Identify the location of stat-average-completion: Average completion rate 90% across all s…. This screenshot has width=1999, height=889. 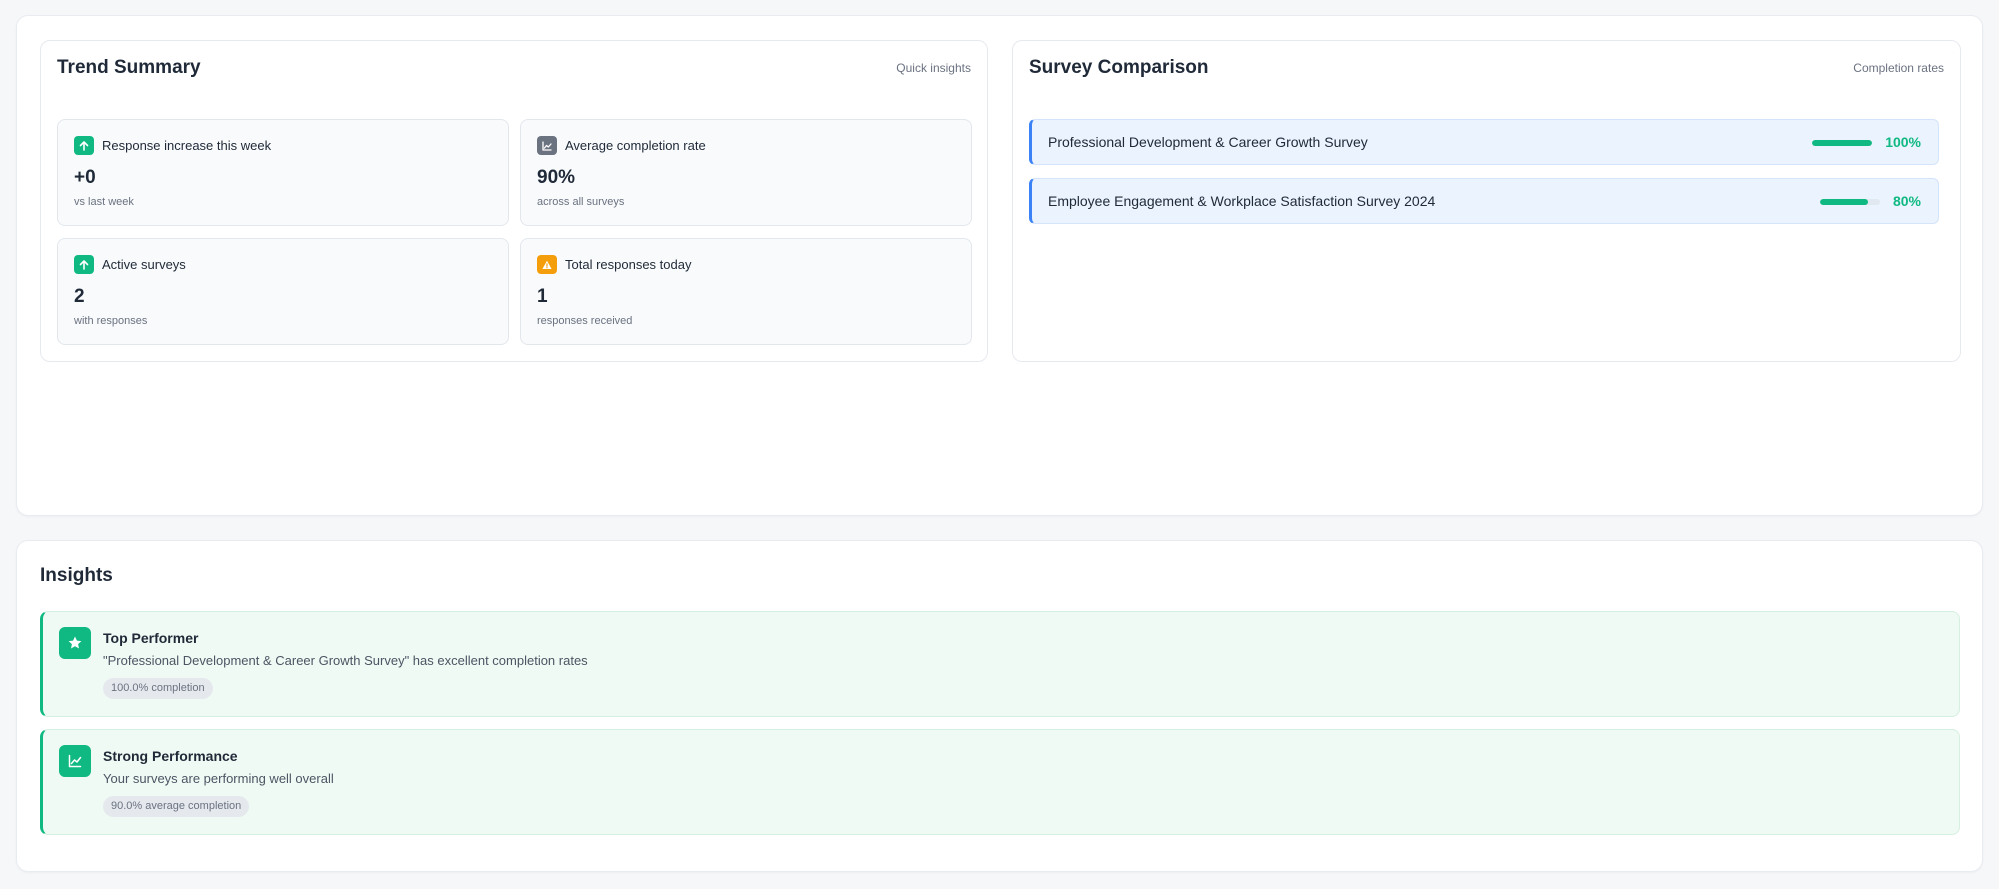
(746, 172).